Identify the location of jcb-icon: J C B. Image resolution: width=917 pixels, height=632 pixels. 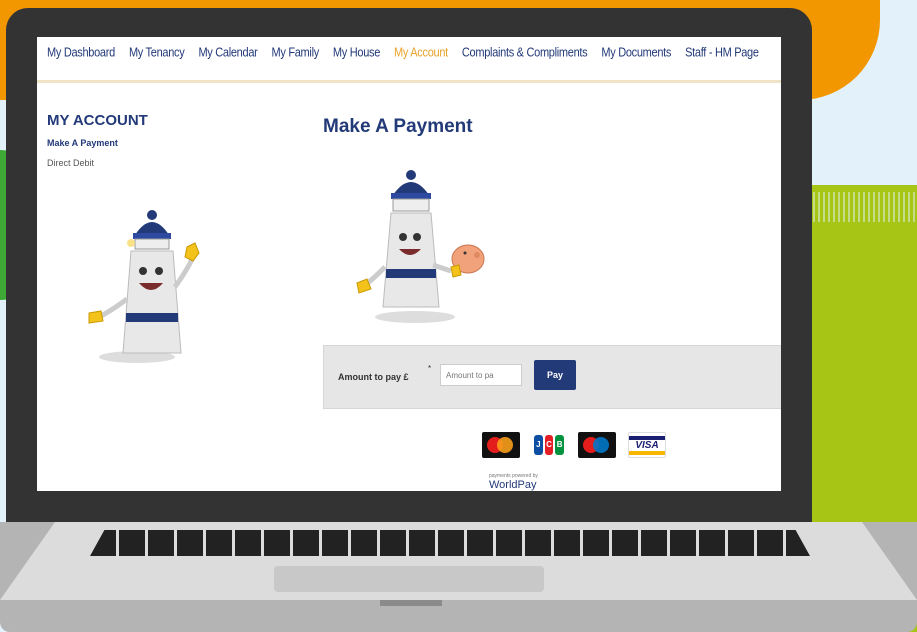
(549, 445).